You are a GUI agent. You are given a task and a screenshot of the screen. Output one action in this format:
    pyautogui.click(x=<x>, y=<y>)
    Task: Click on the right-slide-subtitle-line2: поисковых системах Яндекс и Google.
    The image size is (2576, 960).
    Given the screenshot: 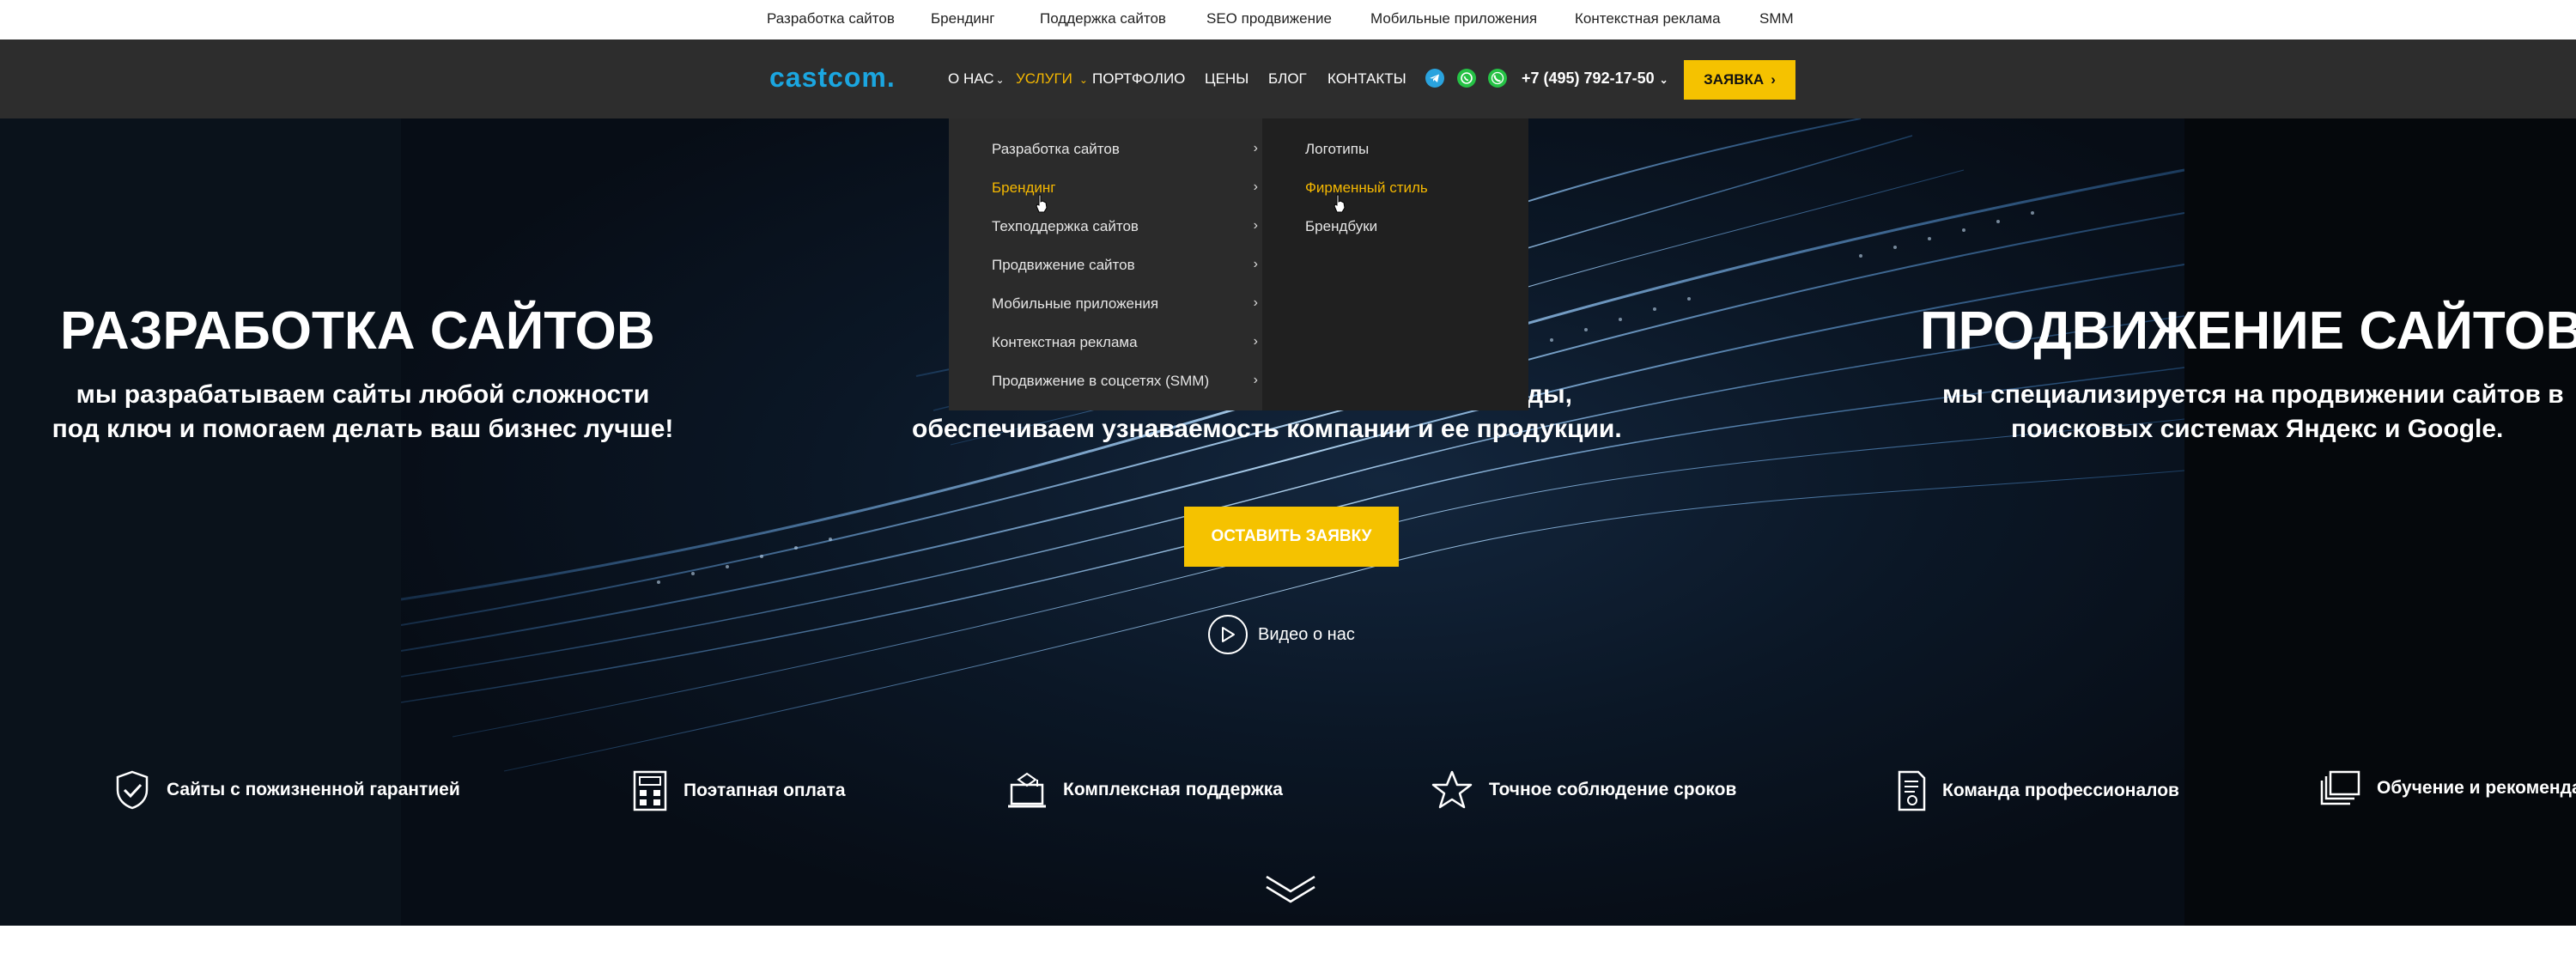 What is the action you would take?
    pyautogui.click(x=2258, y=429)
    